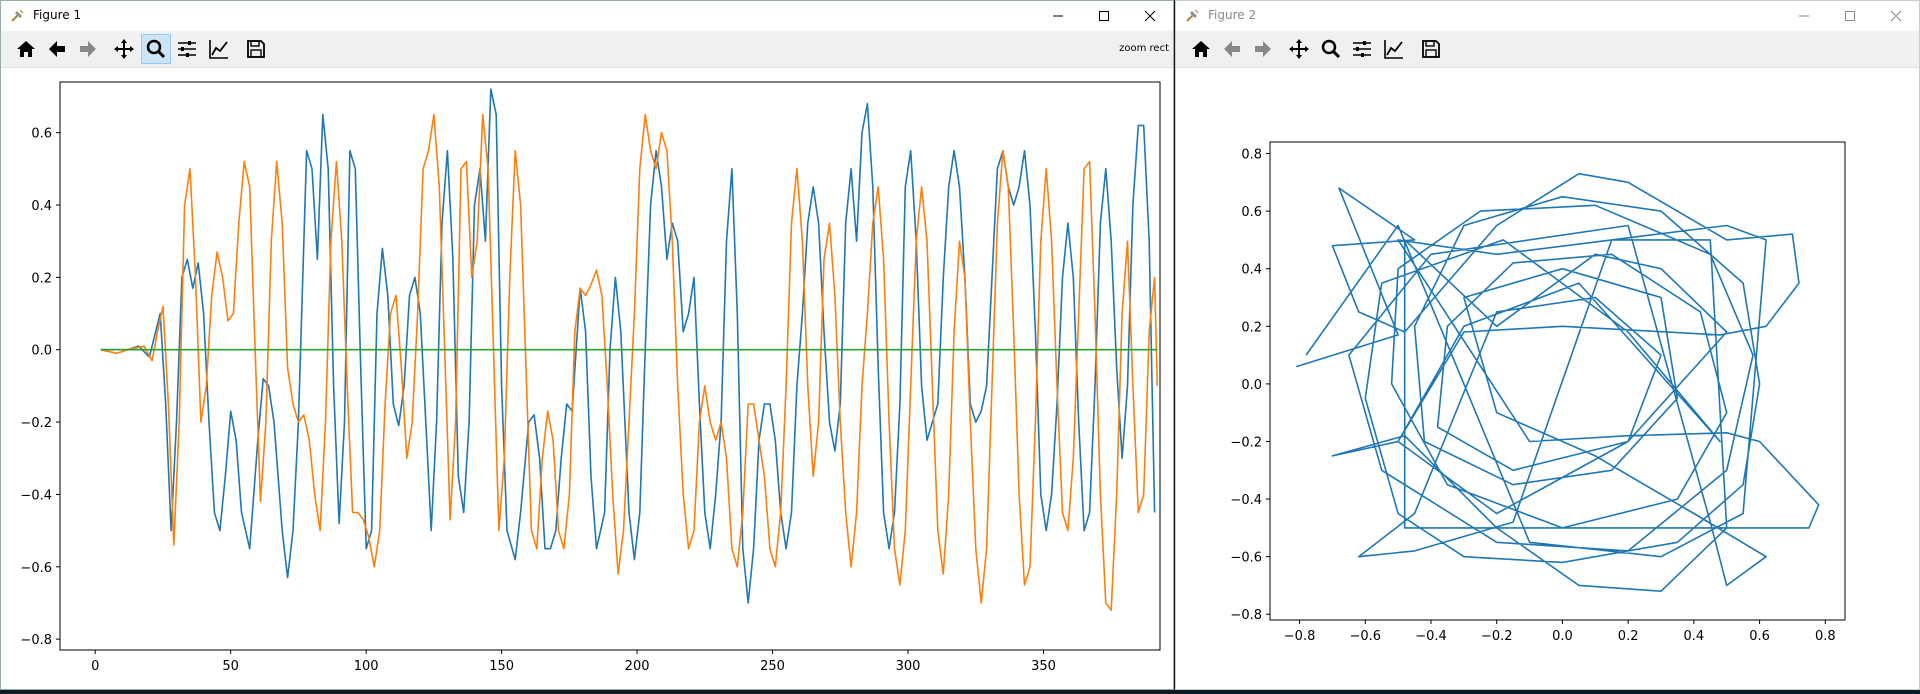 This screenshot has width=1920, height=694. I want to click on x-tick-label: 100, so click(366, 666).